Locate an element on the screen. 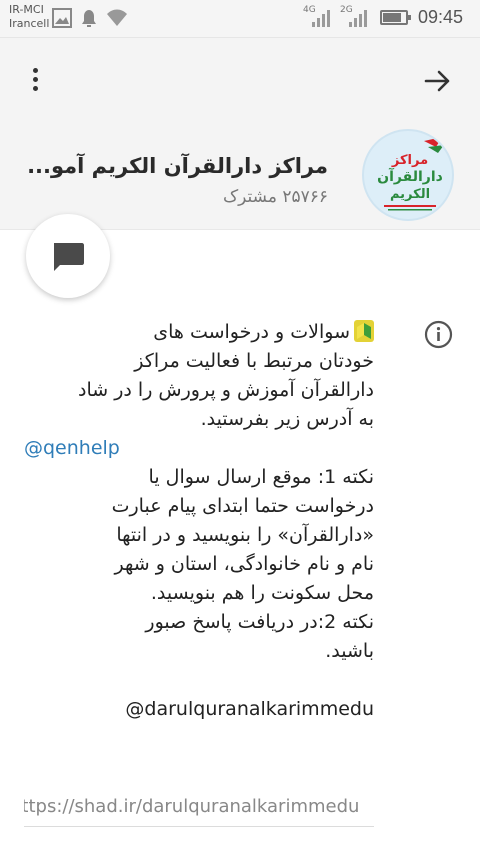  open-chat-button is located at coordinates (68, 256).